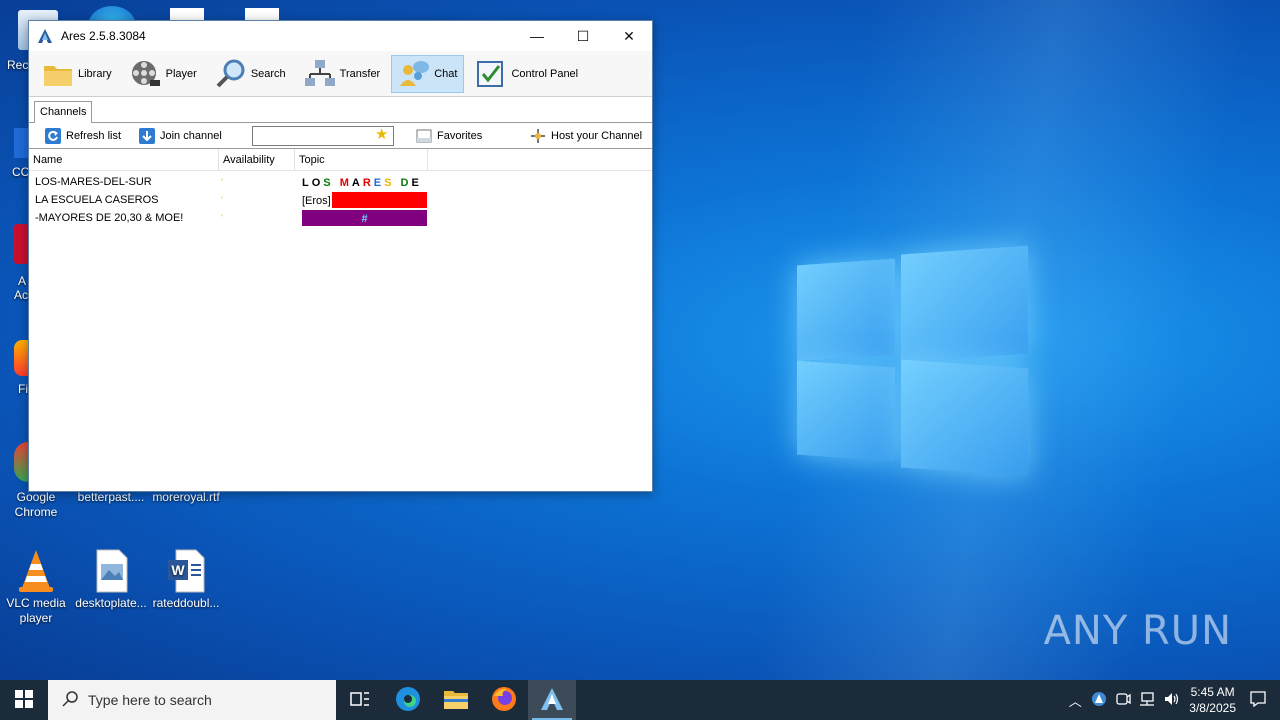  I want to click on toolbar-control-panel-button: Control Panel, so click(526, 74).